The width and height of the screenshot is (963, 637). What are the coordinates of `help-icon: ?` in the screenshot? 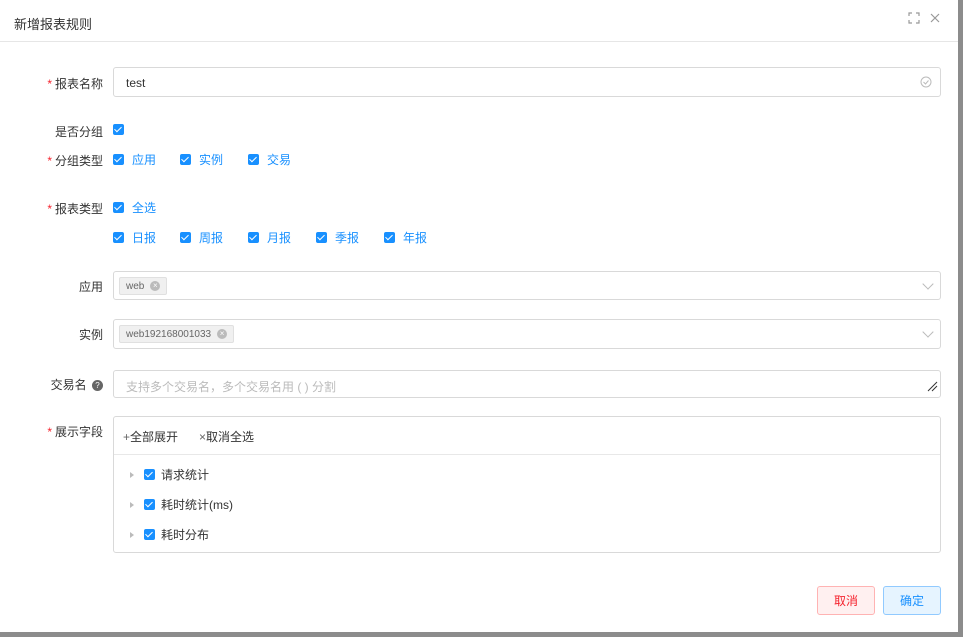 It's located at (97, 386).